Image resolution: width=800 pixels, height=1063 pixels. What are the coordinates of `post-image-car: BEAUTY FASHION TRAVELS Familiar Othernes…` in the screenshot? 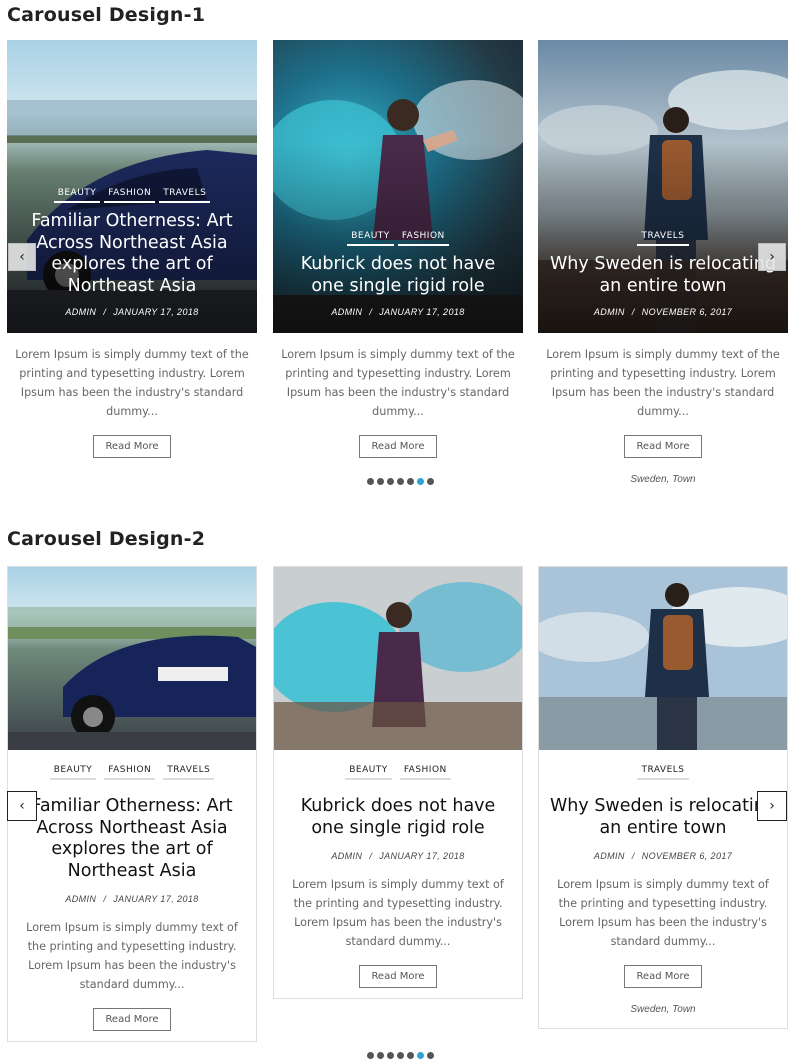 It's located at (132, 186).